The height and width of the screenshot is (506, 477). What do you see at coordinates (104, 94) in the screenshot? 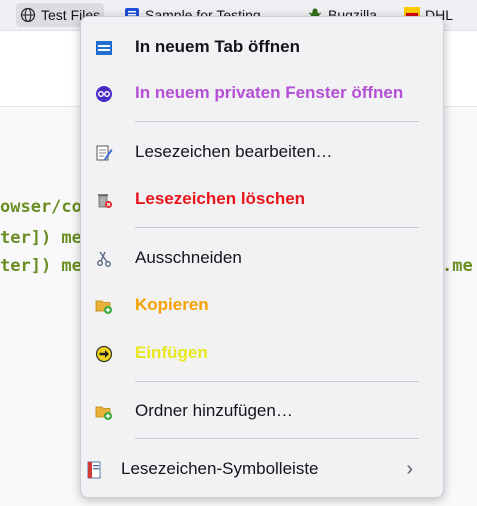
I see `private-mask-icon` at bounding box center [104, 94].